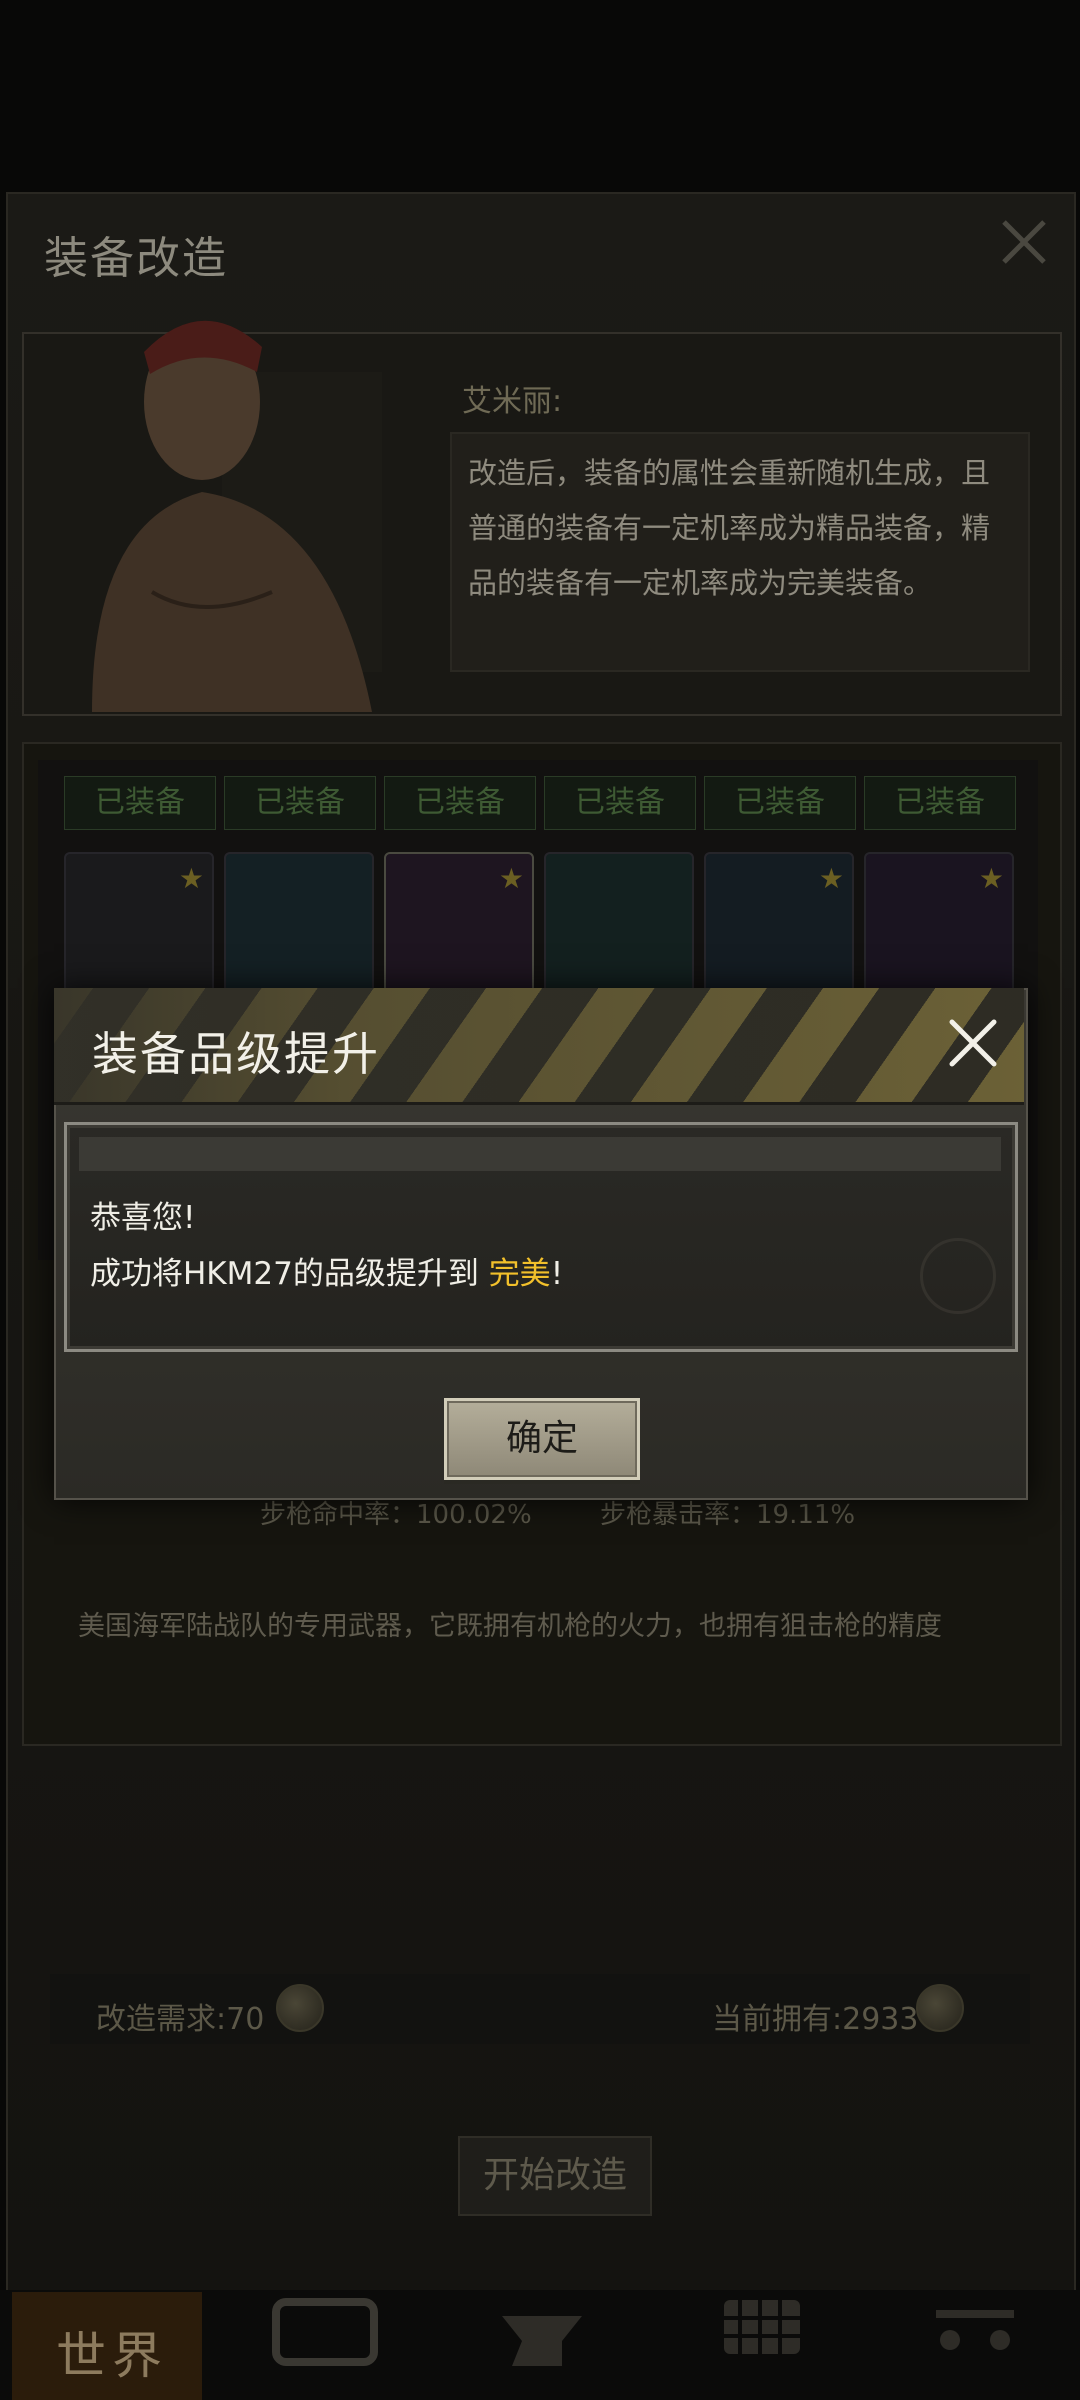 The image size is (1080, 2400). What do you see at coordinates (112, 2356) in the screenshot?
I see `nav-world-label: 世界` at bounding box center [112, 2356].